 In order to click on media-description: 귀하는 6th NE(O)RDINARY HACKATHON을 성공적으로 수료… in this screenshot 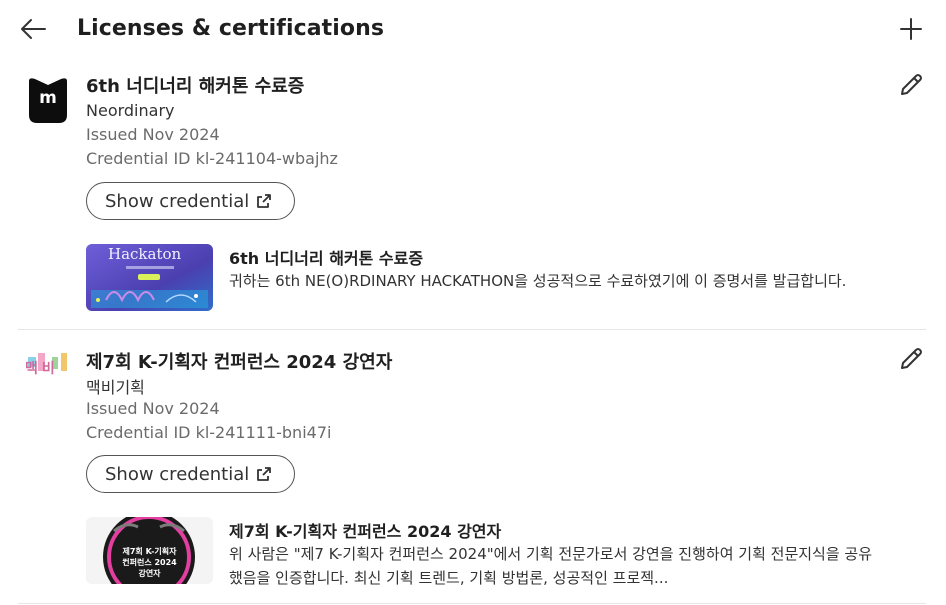, I will do `click(538, 281)`.